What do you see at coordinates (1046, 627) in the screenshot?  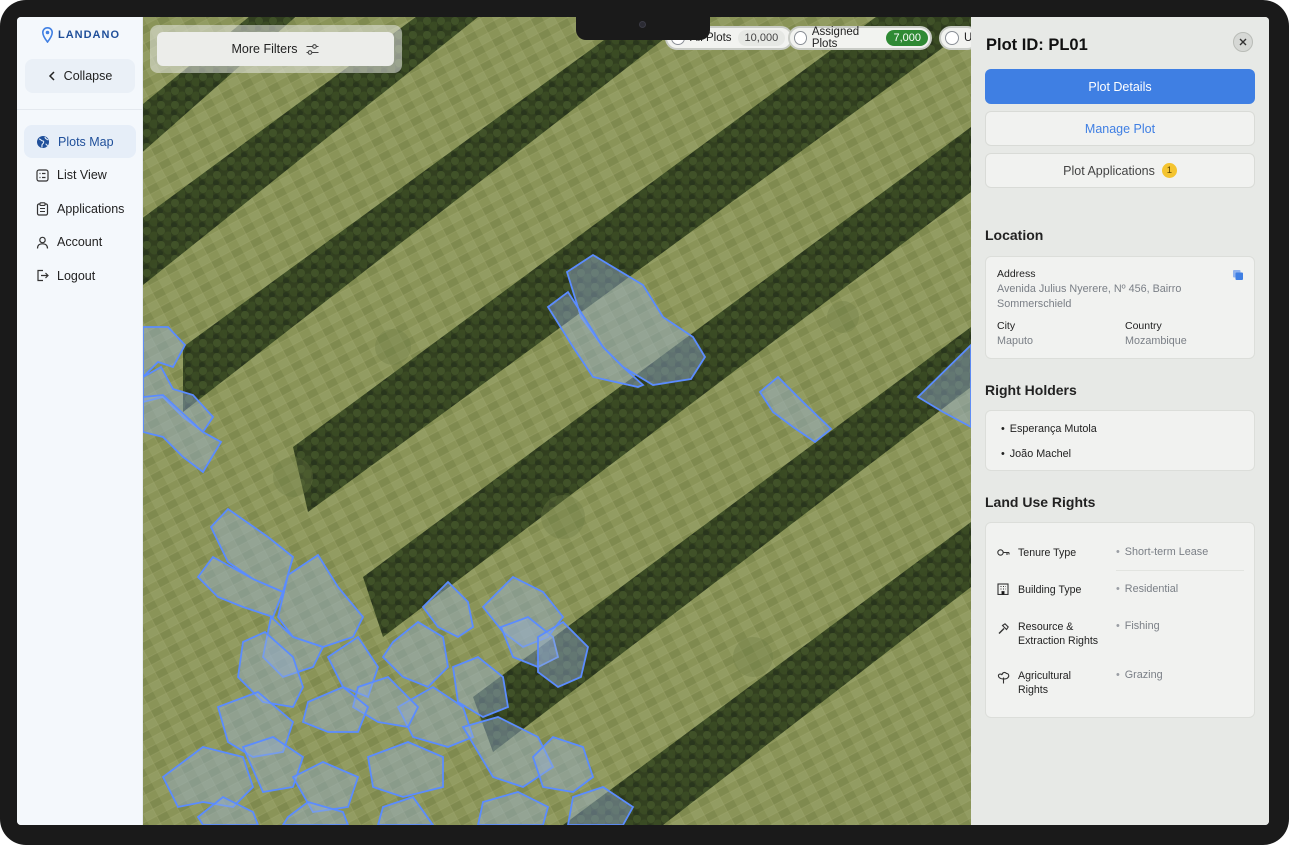 I see `resource-rights-label-line1: Resource &` at bounding box center [1046, 627].